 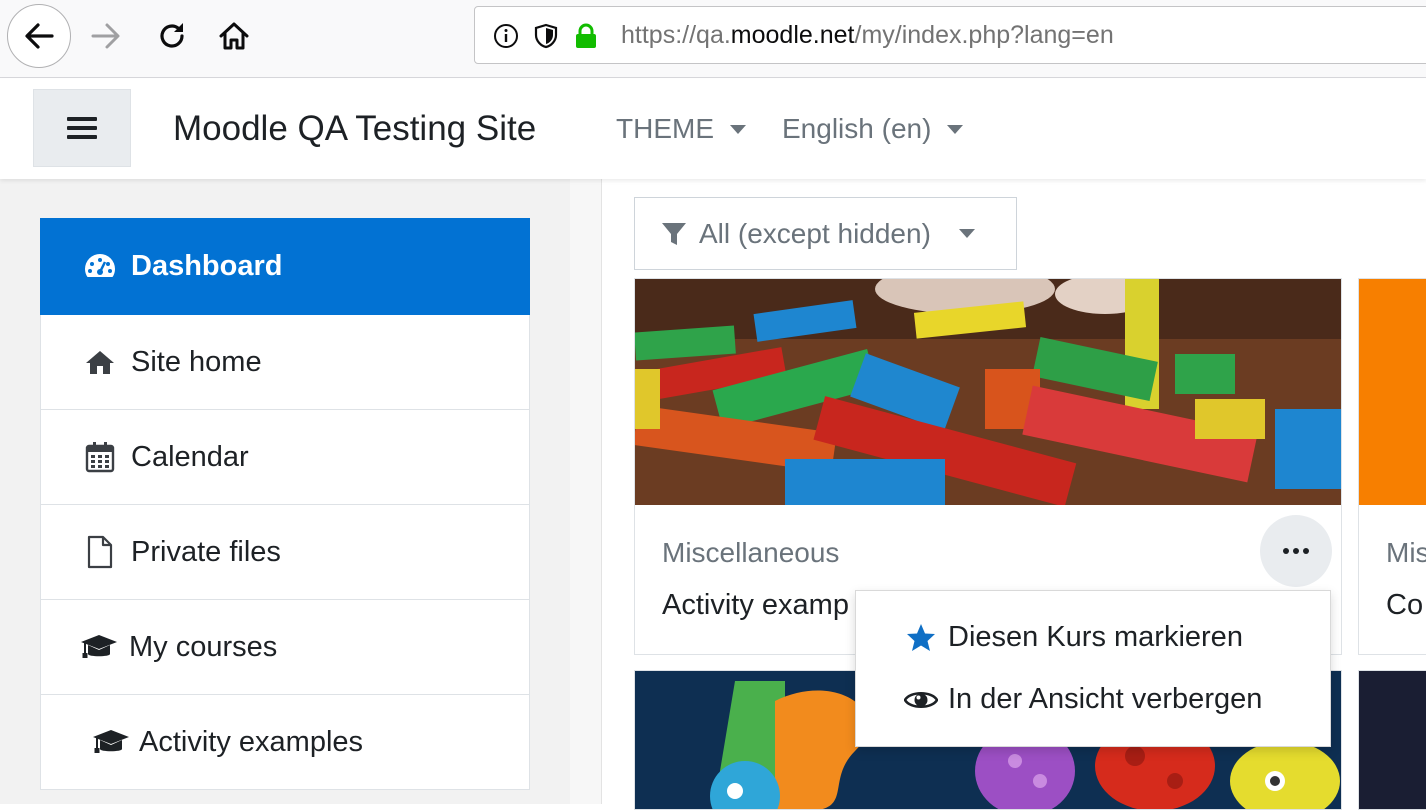 I want to click on url-prefix: https://qa., so click(x=676, y=35).